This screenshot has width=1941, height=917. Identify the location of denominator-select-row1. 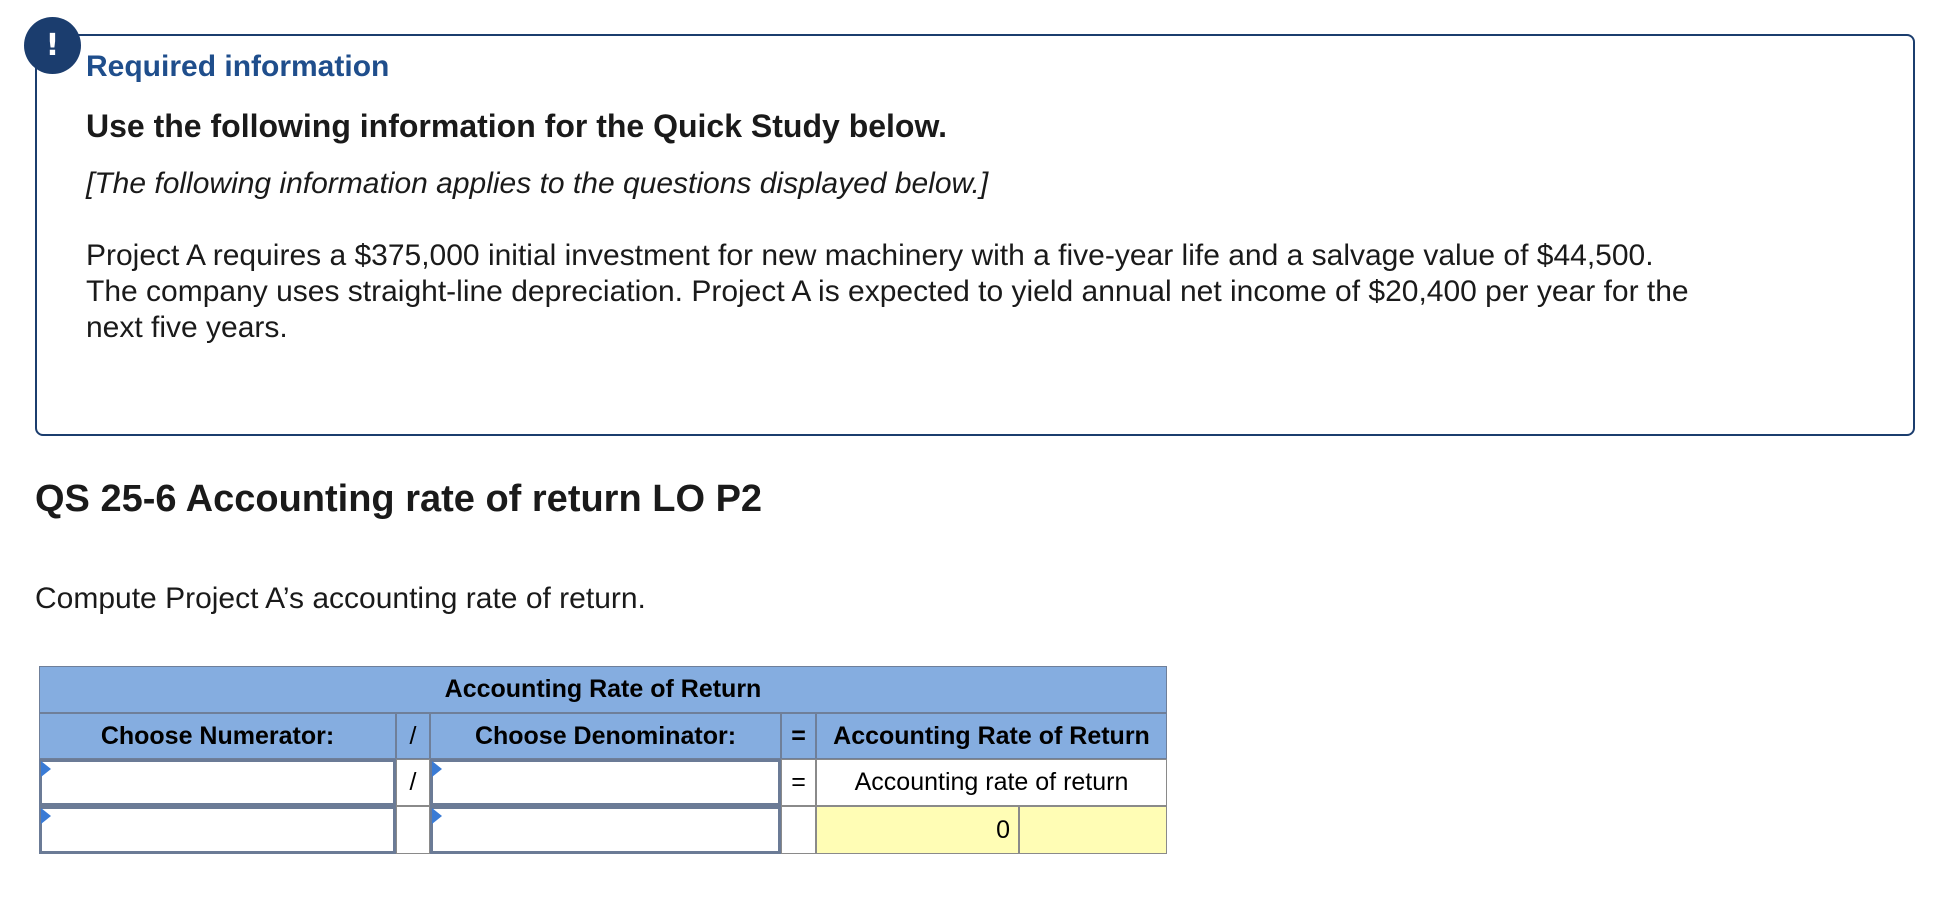
(605, 782).